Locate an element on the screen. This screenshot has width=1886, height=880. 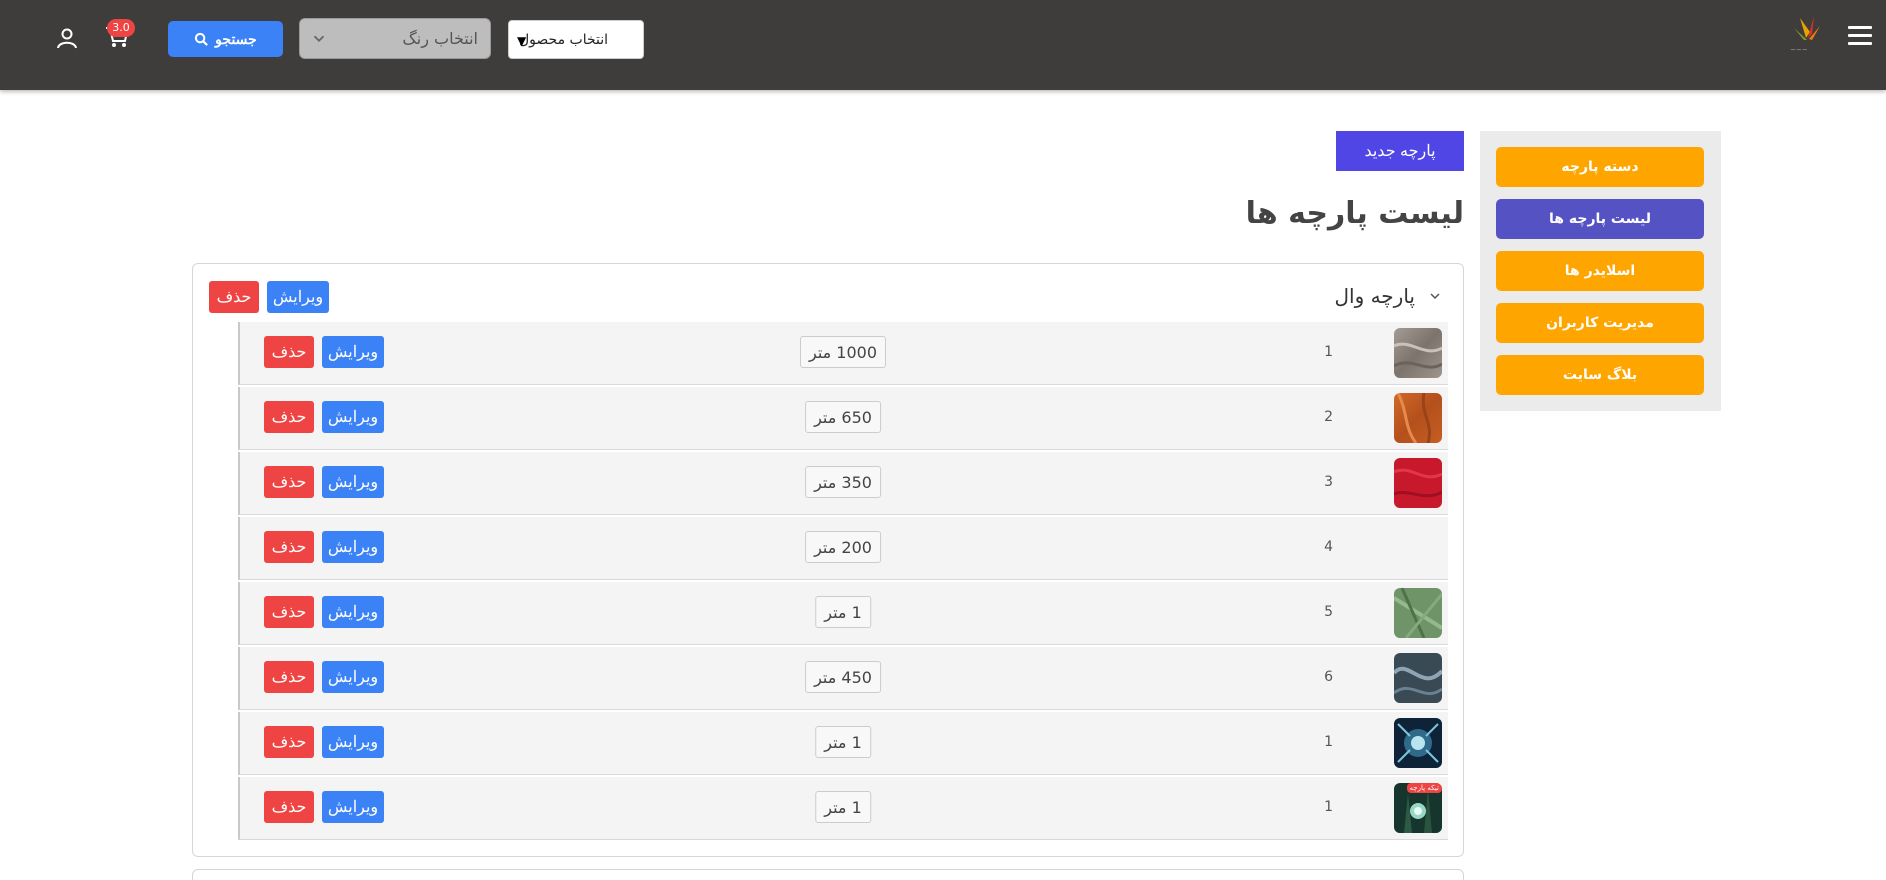
top-navbar: ~~~ انتخاب محصول ▼ انتخاب رنگ جستجو 3.0 is located at coordinates (943, 45).